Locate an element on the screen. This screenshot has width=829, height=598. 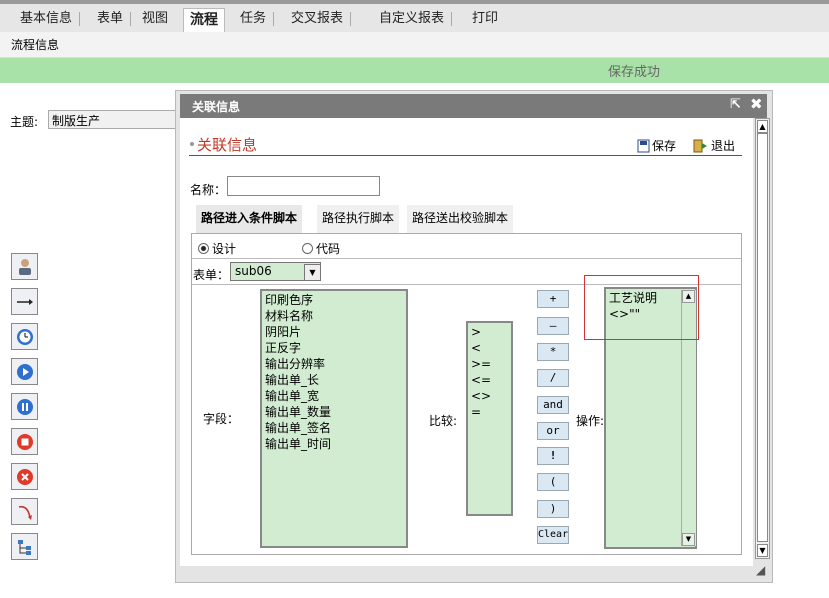
resize-grip-icon: ◢ is located at coordinates (760, 570).